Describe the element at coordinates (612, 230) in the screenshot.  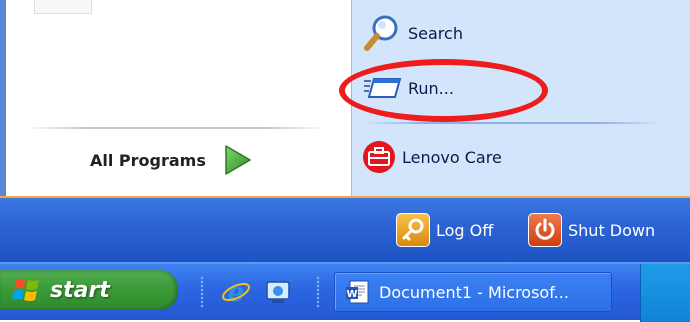
I see `shut-down-label: Shut Down` at that location.